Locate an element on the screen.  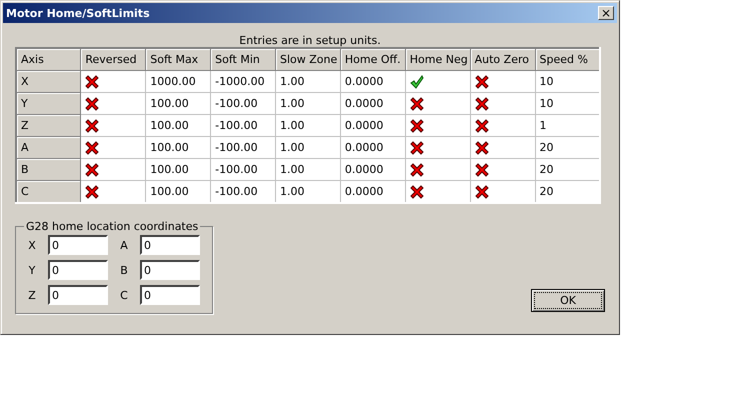
column-header: Home Off. is located at coordinates (373, 59).